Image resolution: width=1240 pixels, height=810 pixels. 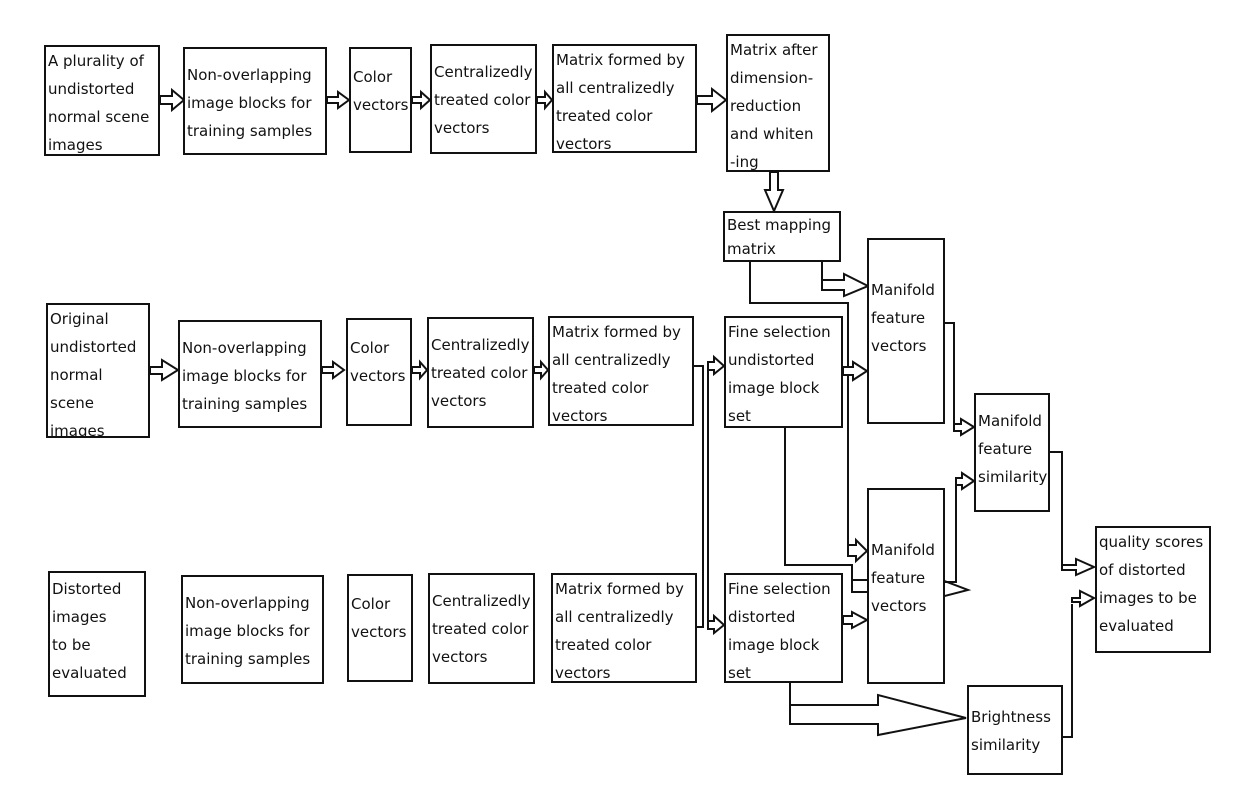 What do you see at coordinates (779, 631) in the screenshot?
I see `box-label: Fine selection distorted image block set` at bounding box center [779, 631].